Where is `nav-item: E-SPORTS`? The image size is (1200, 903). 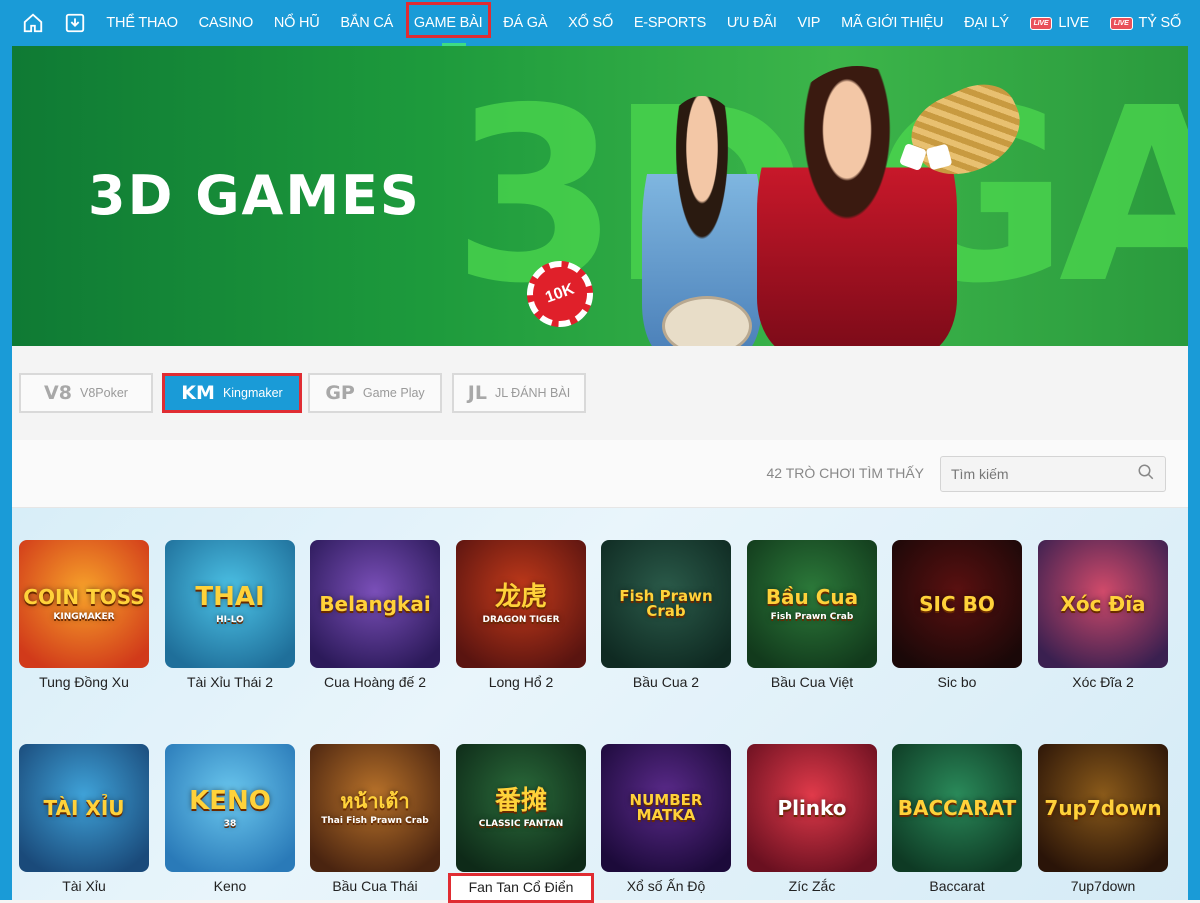
nav-item: E-SPORTS is located at coordinates (669, 23).